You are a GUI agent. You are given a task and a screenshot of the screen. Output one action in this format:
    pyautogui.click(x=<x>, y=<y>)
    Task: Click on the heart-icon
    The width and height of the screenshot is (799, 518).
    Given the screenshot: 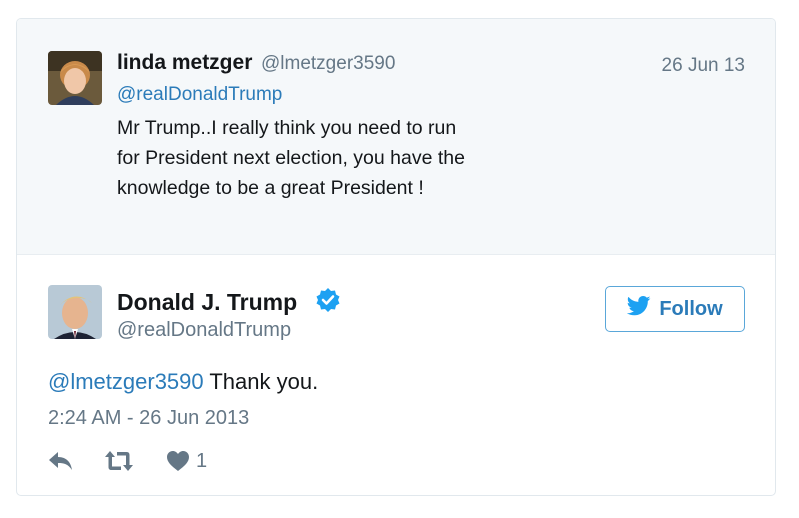 What is the action you would take?
    pyautogui.click(x=178, y=461)
    